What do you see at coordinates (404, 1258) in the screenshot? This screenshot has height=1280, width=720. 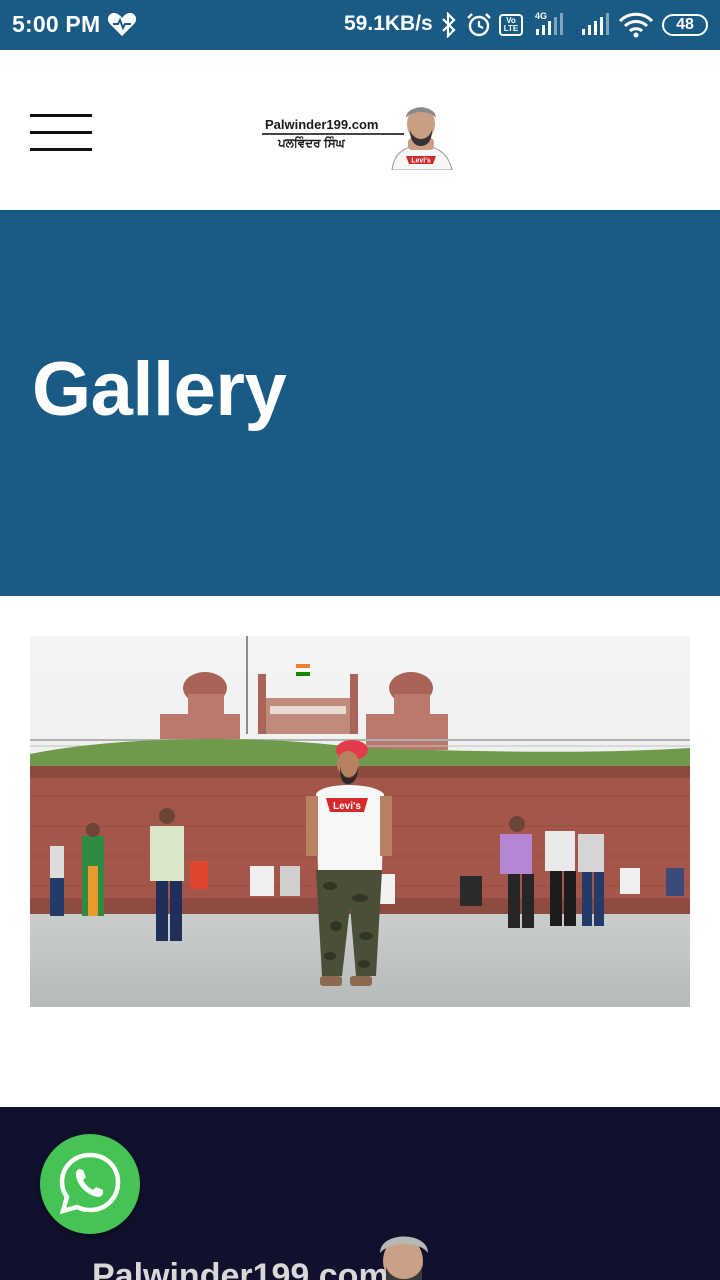 I see `person-portrait-icon` at bounding box center [404, 1258].